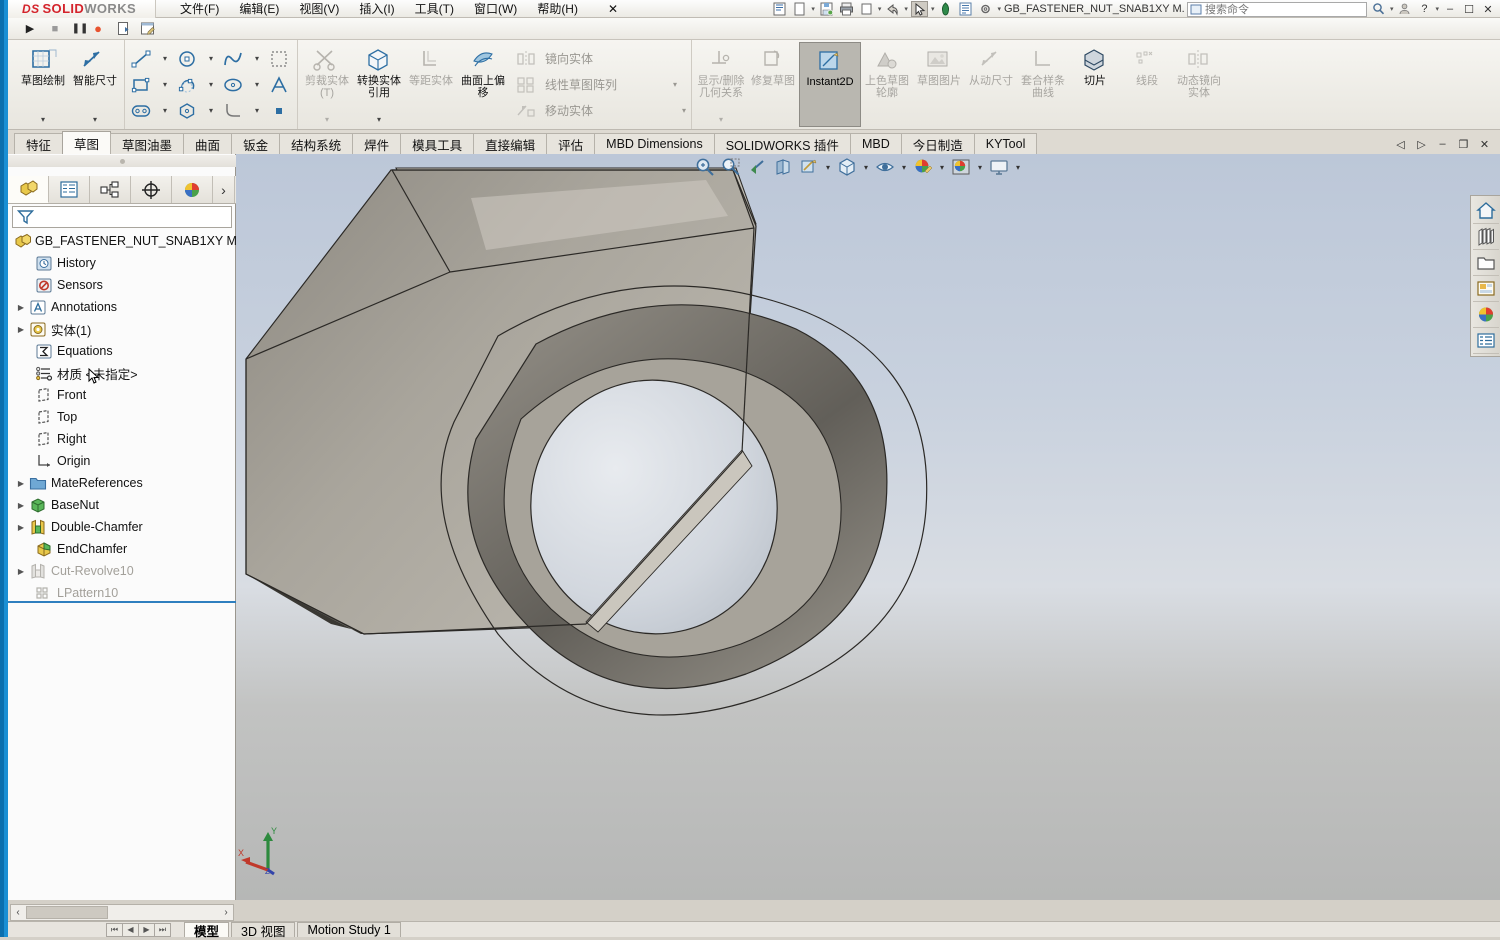 This screenshot has width=1500, height=940. I want to click on previous-view-icon, so click(757, 167).